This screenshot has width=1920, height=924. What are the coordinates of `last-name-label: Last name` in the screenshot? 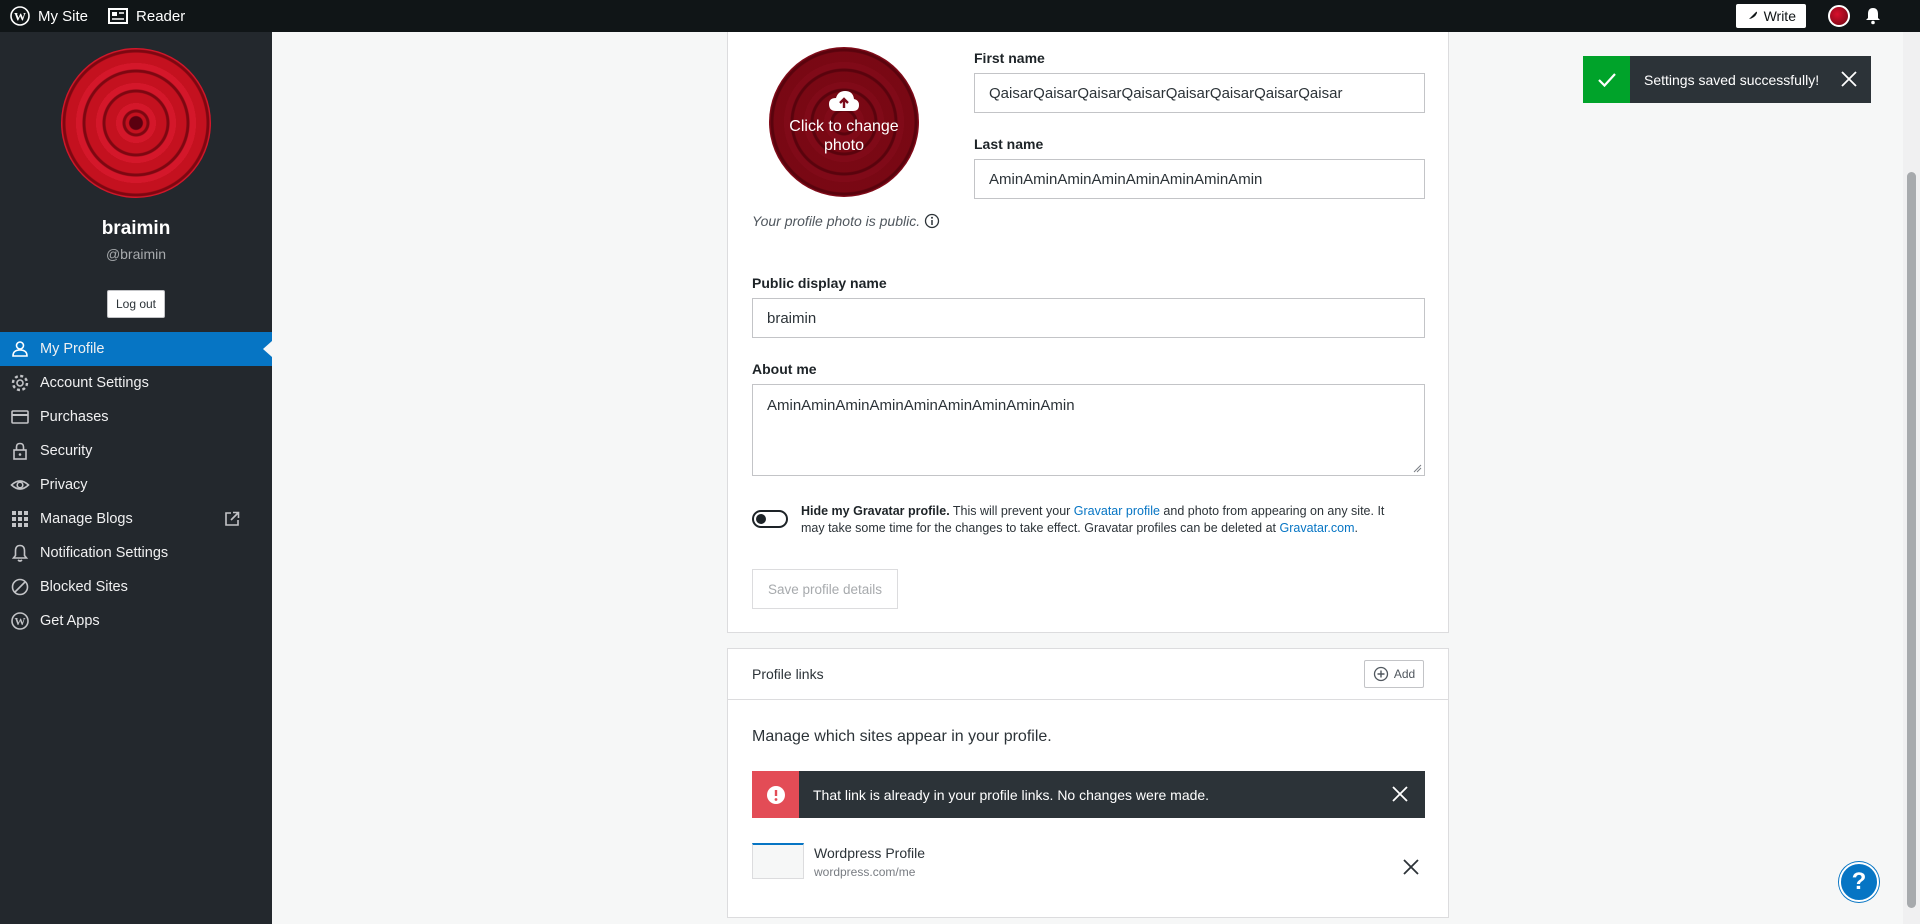 It's located at (1009, 144).